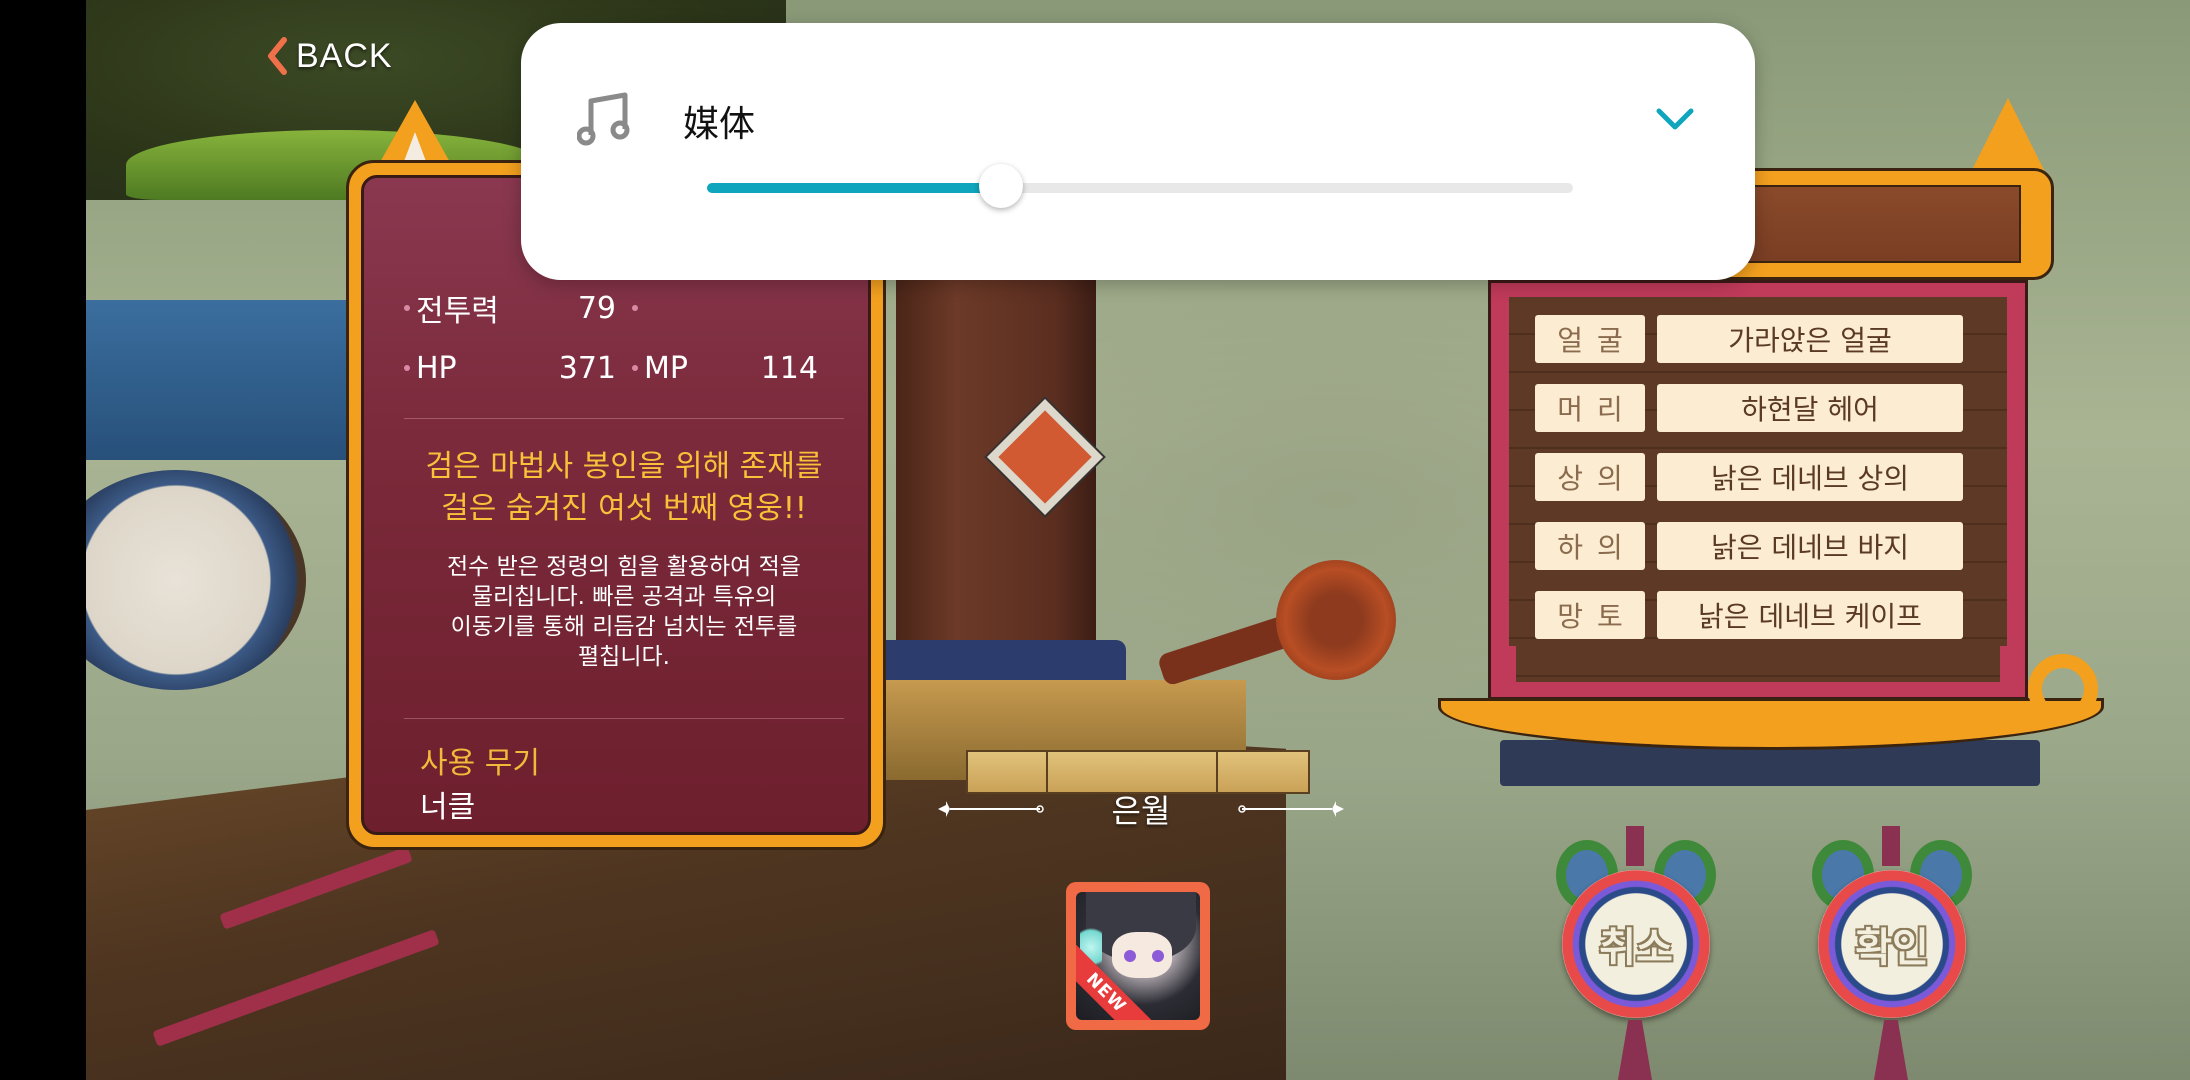 Image resolution: width=2190 pixels, height=1080 pixels. What do you see at coordinates (1140, 186) in the screenshot?
I see `volume-slider` at bounding box center [1140, 186].